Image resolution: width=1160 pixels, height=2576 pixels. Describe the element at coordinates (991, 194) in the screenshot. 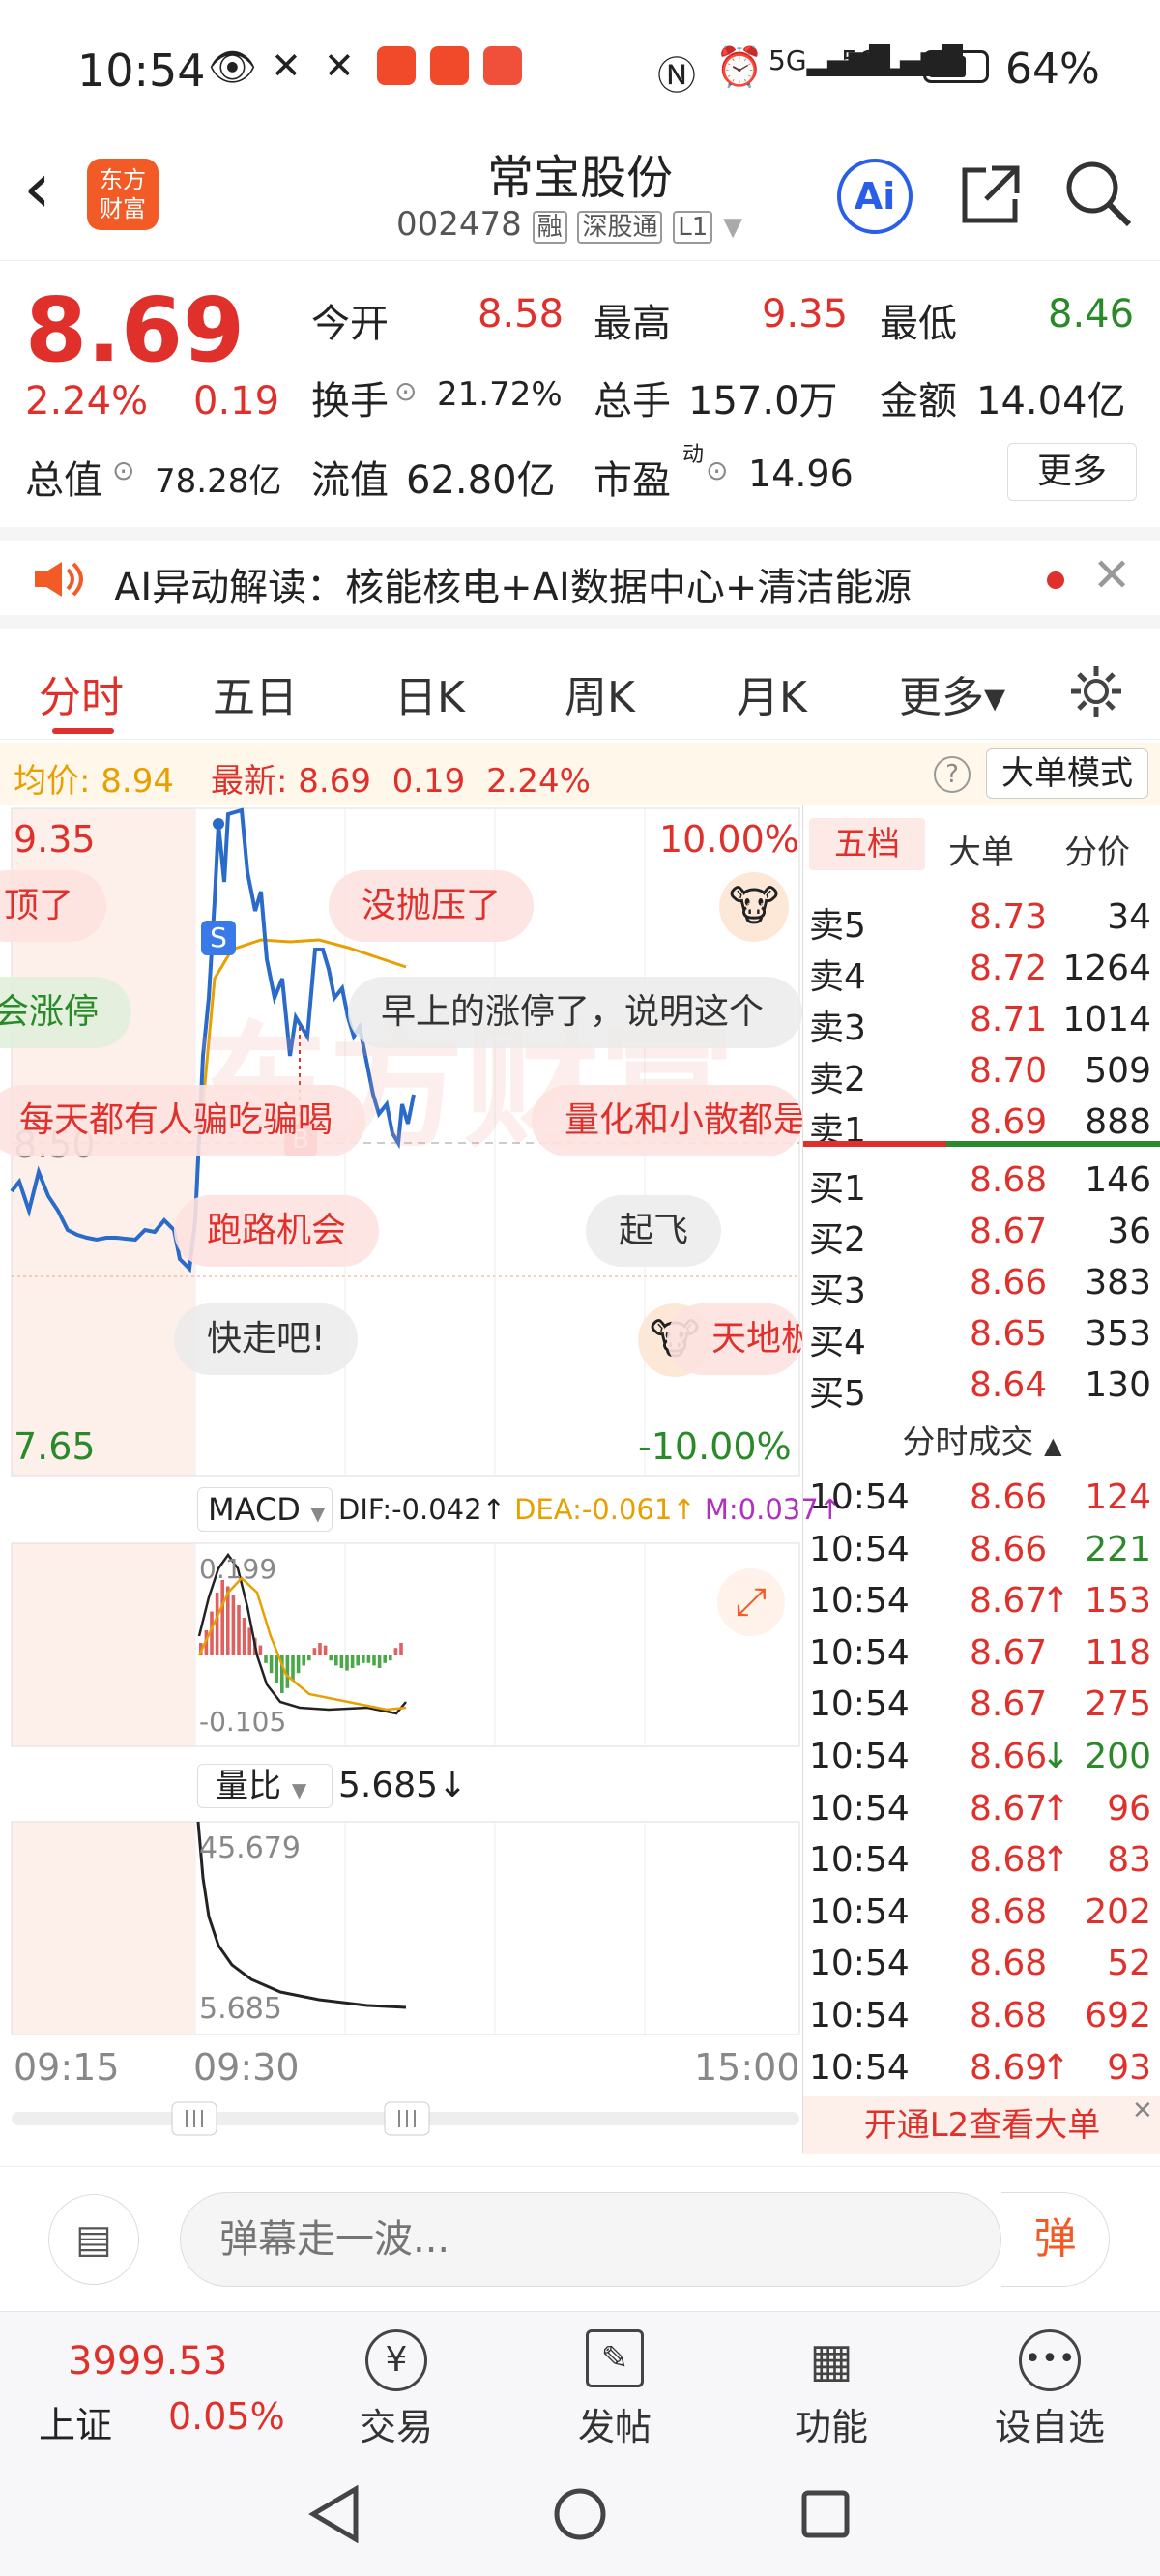

I see `share-icon` at that location.